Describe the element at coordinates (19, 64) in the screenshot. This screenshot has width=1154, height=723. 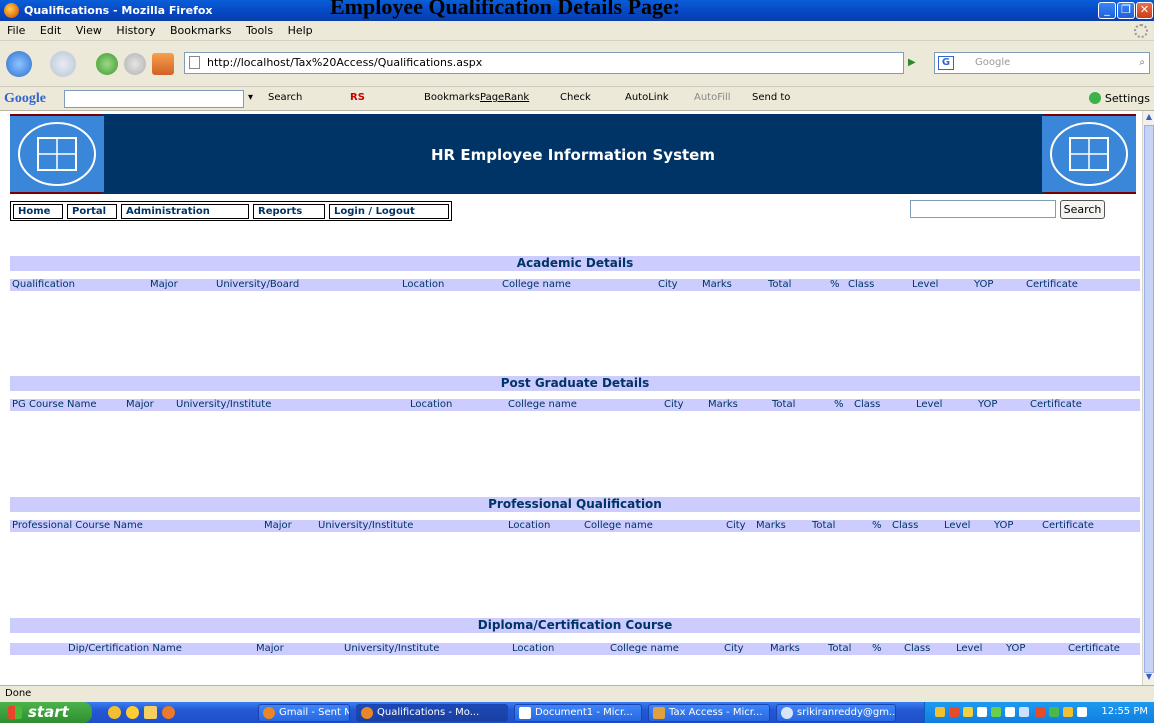
I see `back-icon` at that location.